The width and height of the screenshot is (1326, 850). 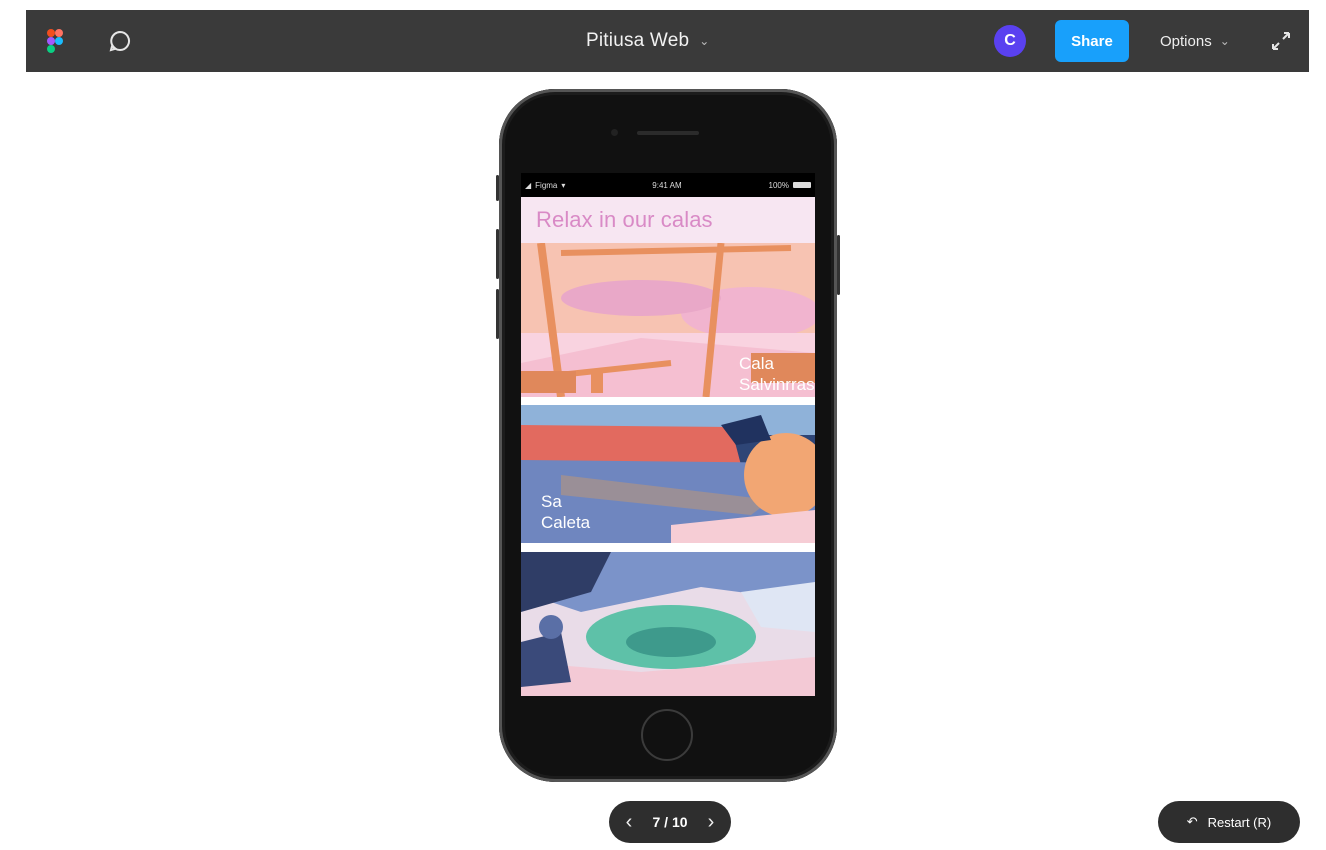 What do you see at coordinates (1239, 822) in the screenshot?
I see `restart-label: Restart (R)` at bounding box center [1239, 822].